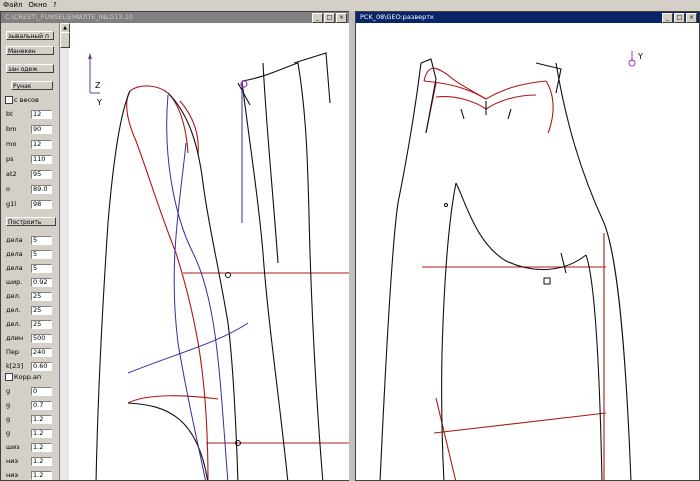  I want to click on param-label: bt, so click(9, 114).